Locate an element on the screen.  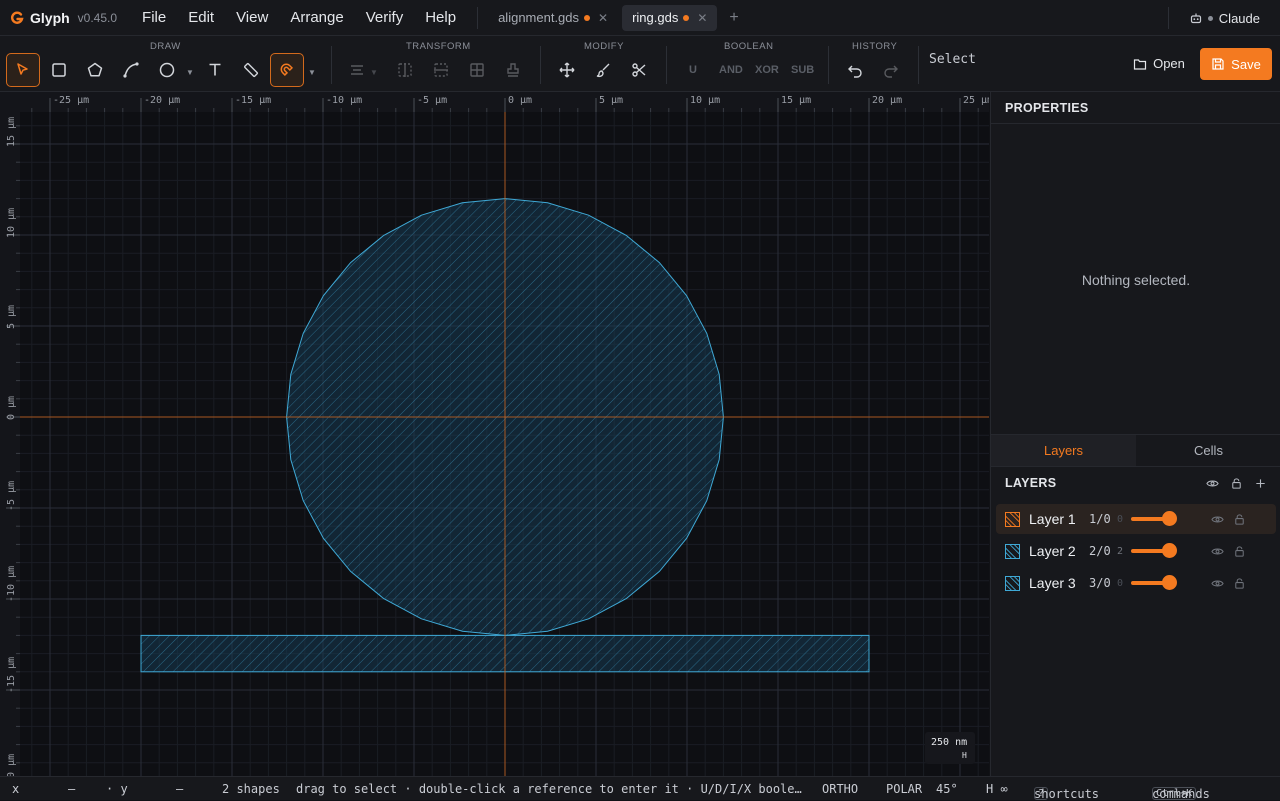
layer-name: Layer 2 is located at coordinates (1052, 551).